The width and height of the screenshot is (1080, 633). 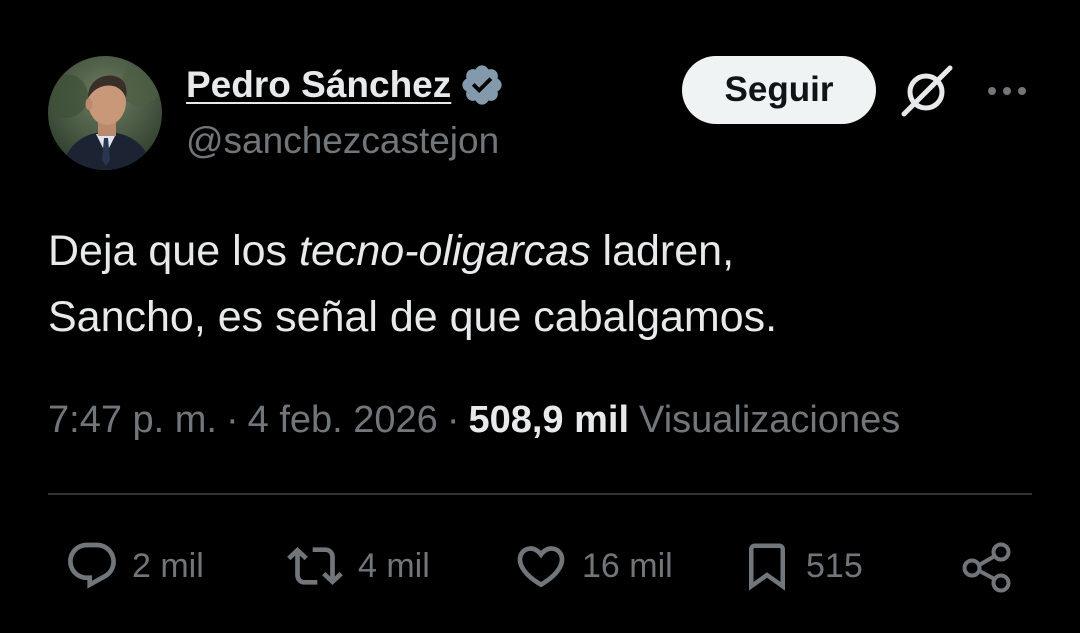 What do you see at coordinates (357, 566) in the screenshot?
I see `retweet-button: 4 mil` at bounding box center [357, 566].